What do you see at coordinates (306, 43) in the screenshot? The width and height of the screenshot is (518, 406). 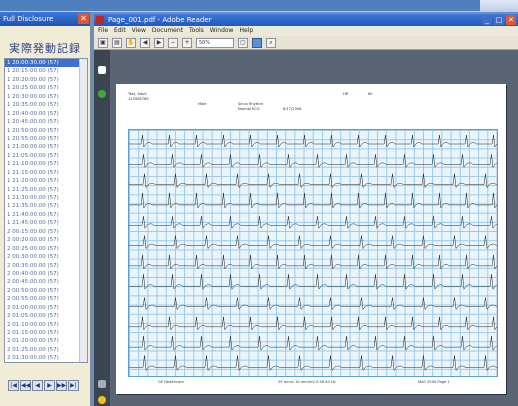 I see `toolbar: ▣ ▤ ✋ ◀ ▶ − + 50% ▢ ⌕` at bounding box center [306, 43].